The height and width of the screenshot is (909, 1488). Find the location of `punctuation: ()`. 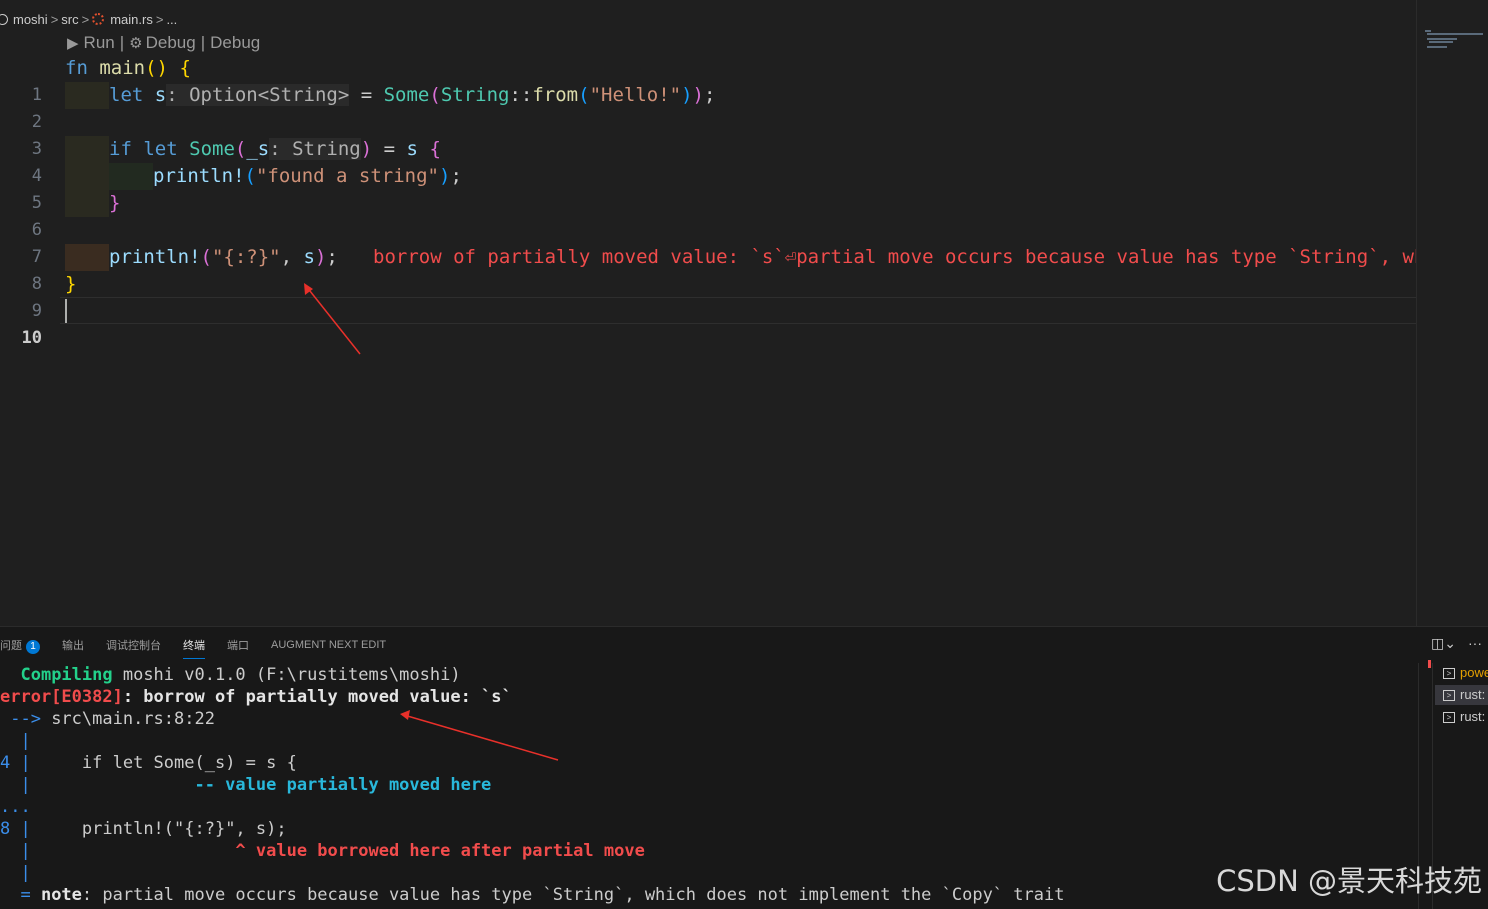

punctuation: () is located at coordinates (156, 68).